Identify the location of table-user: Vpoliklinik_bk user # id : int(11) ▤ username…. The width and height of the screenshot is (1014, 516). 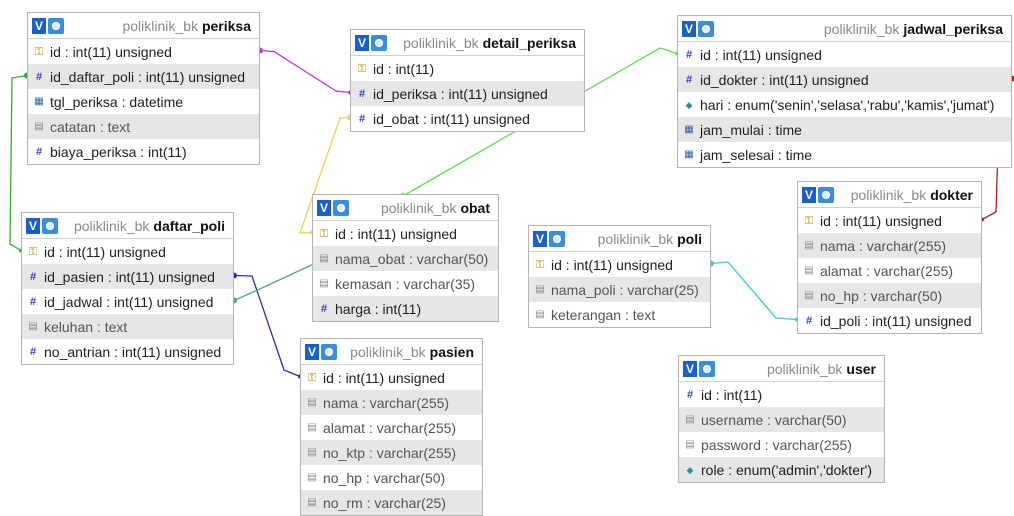
(781, 419).